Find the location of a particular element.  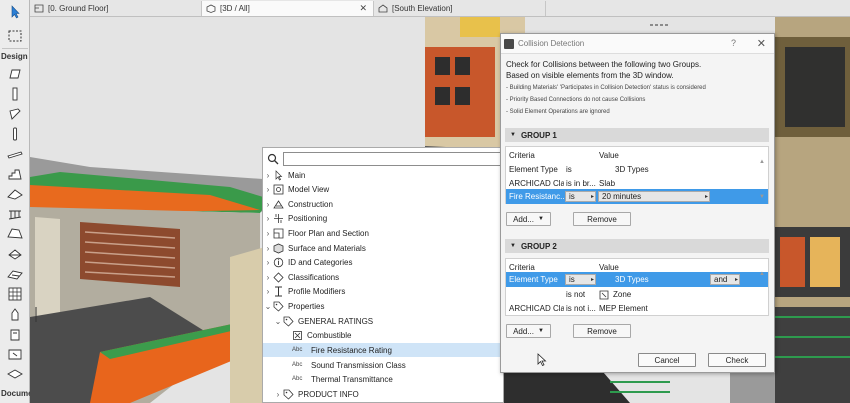

tab-south-elevation: [South Elevation] is located at coordinates (460, 8).